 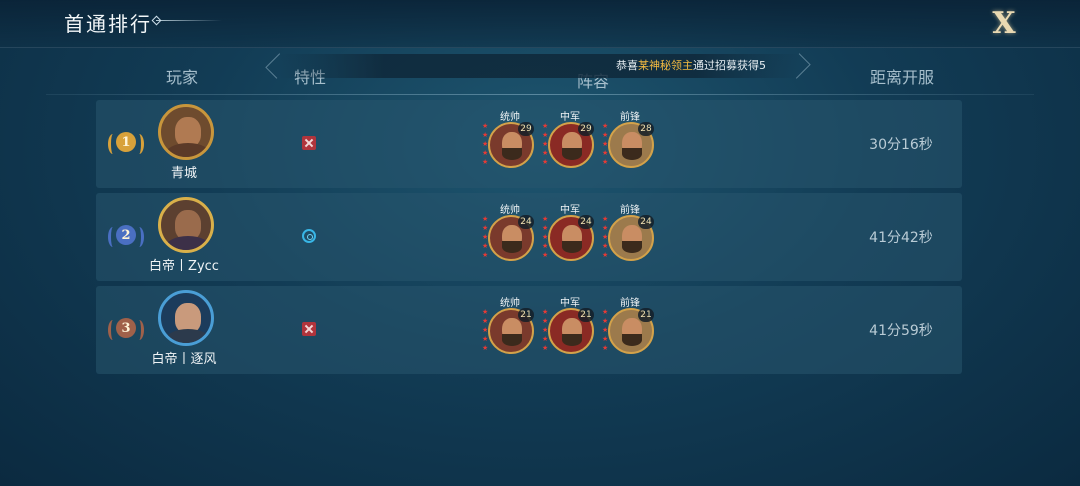 I want to click on time-since-launch: 41分59秒, so click(x=901, y=331).